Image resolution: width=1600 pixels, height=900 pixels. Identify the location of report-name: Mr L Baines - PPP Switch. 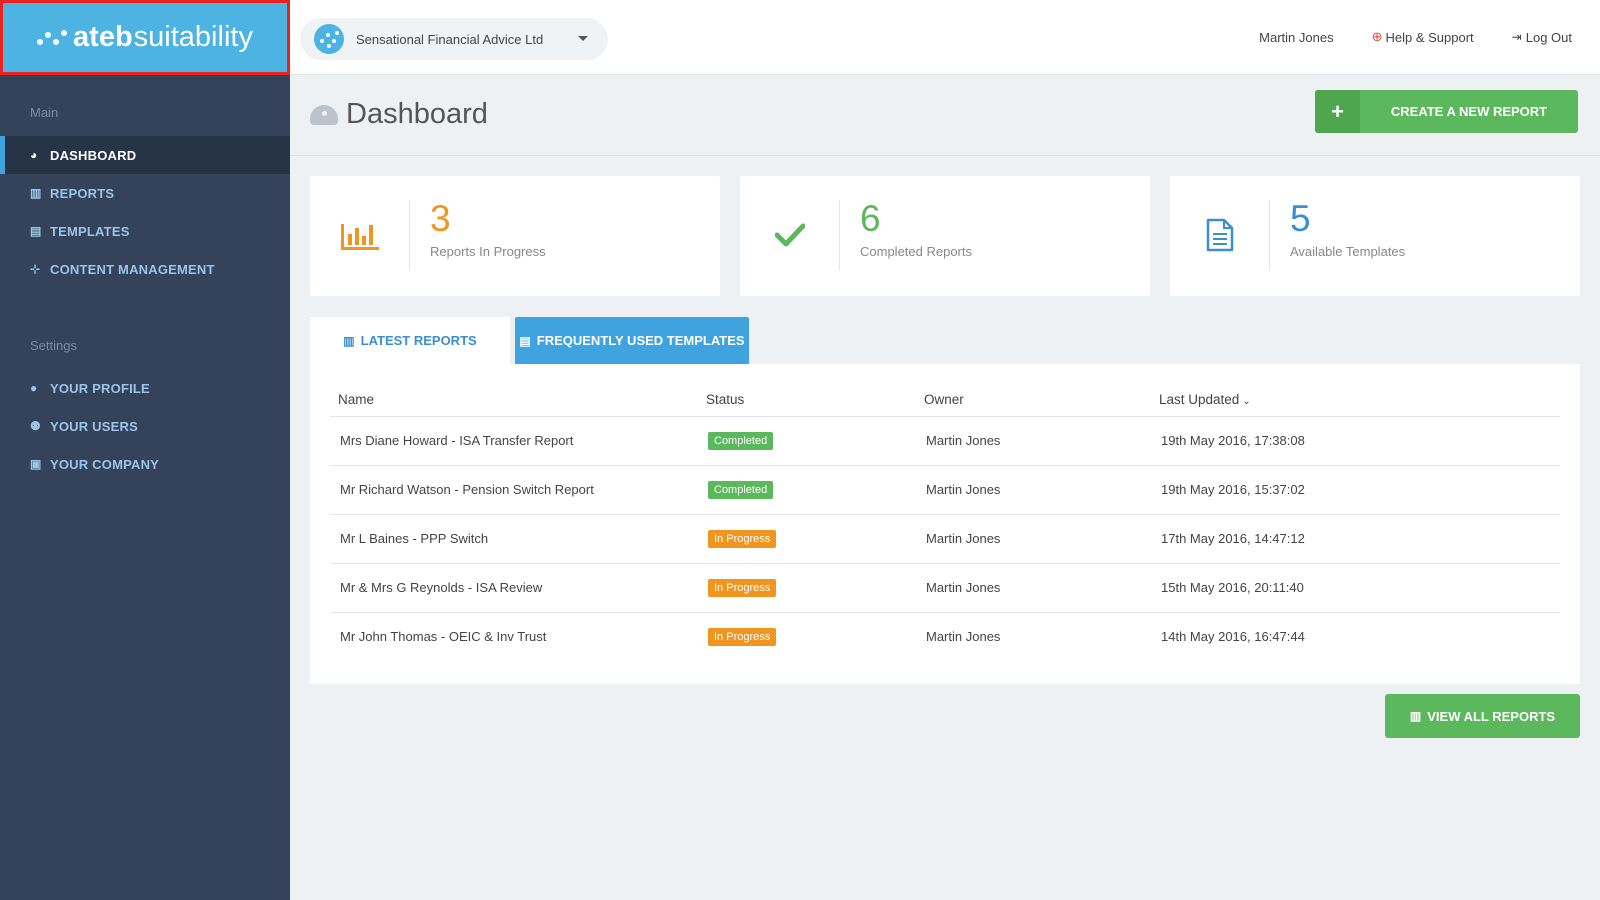
(514, 539).